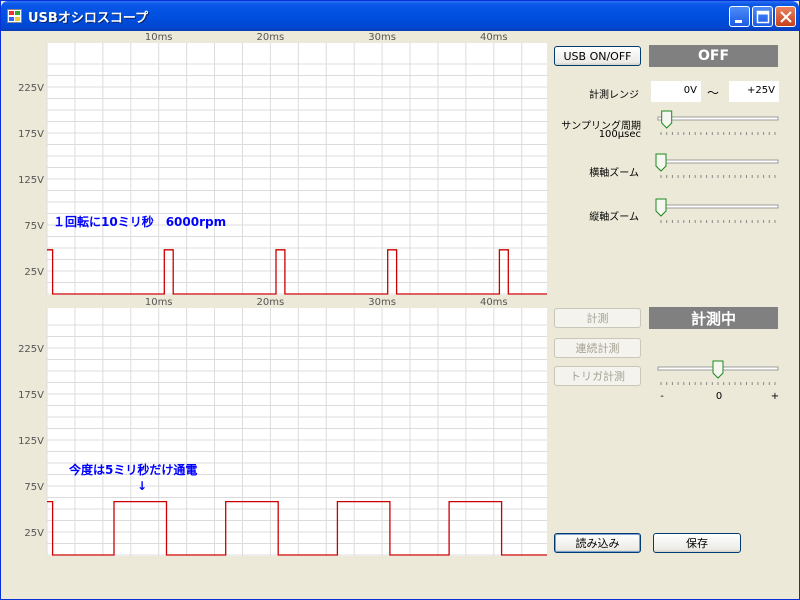 The image size is (800, 600). Describe the element at coordinates (88, 18) in the screenshot. I see `window-title: USBオシロスコープ` at that location.